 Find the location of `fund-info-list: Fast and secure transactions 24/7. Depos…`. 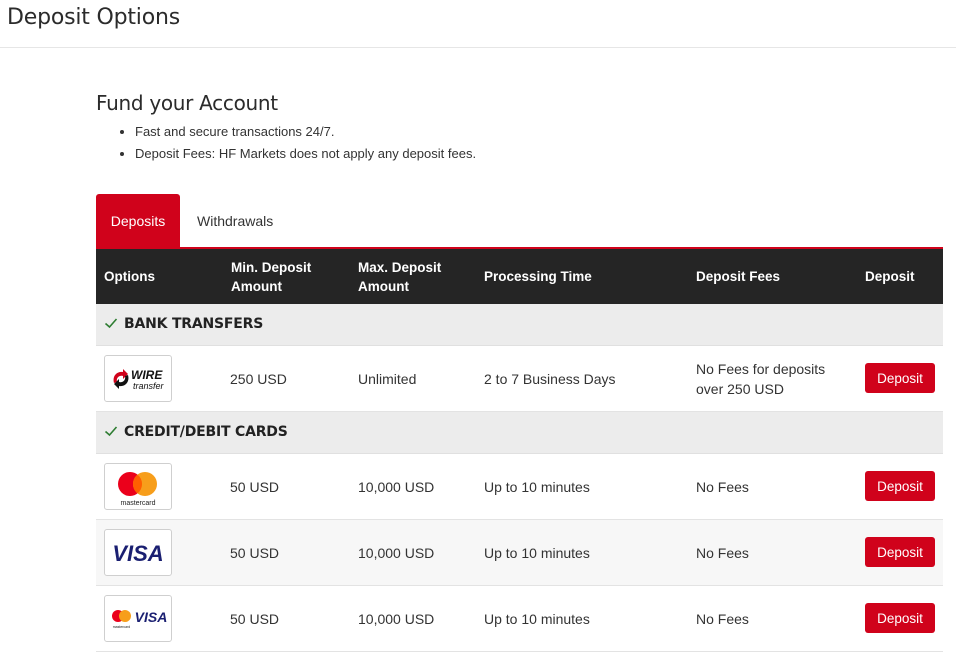

fund-info-list: Fast and secure transactions 24/7. Depos… is located at coordinates (297, 145).